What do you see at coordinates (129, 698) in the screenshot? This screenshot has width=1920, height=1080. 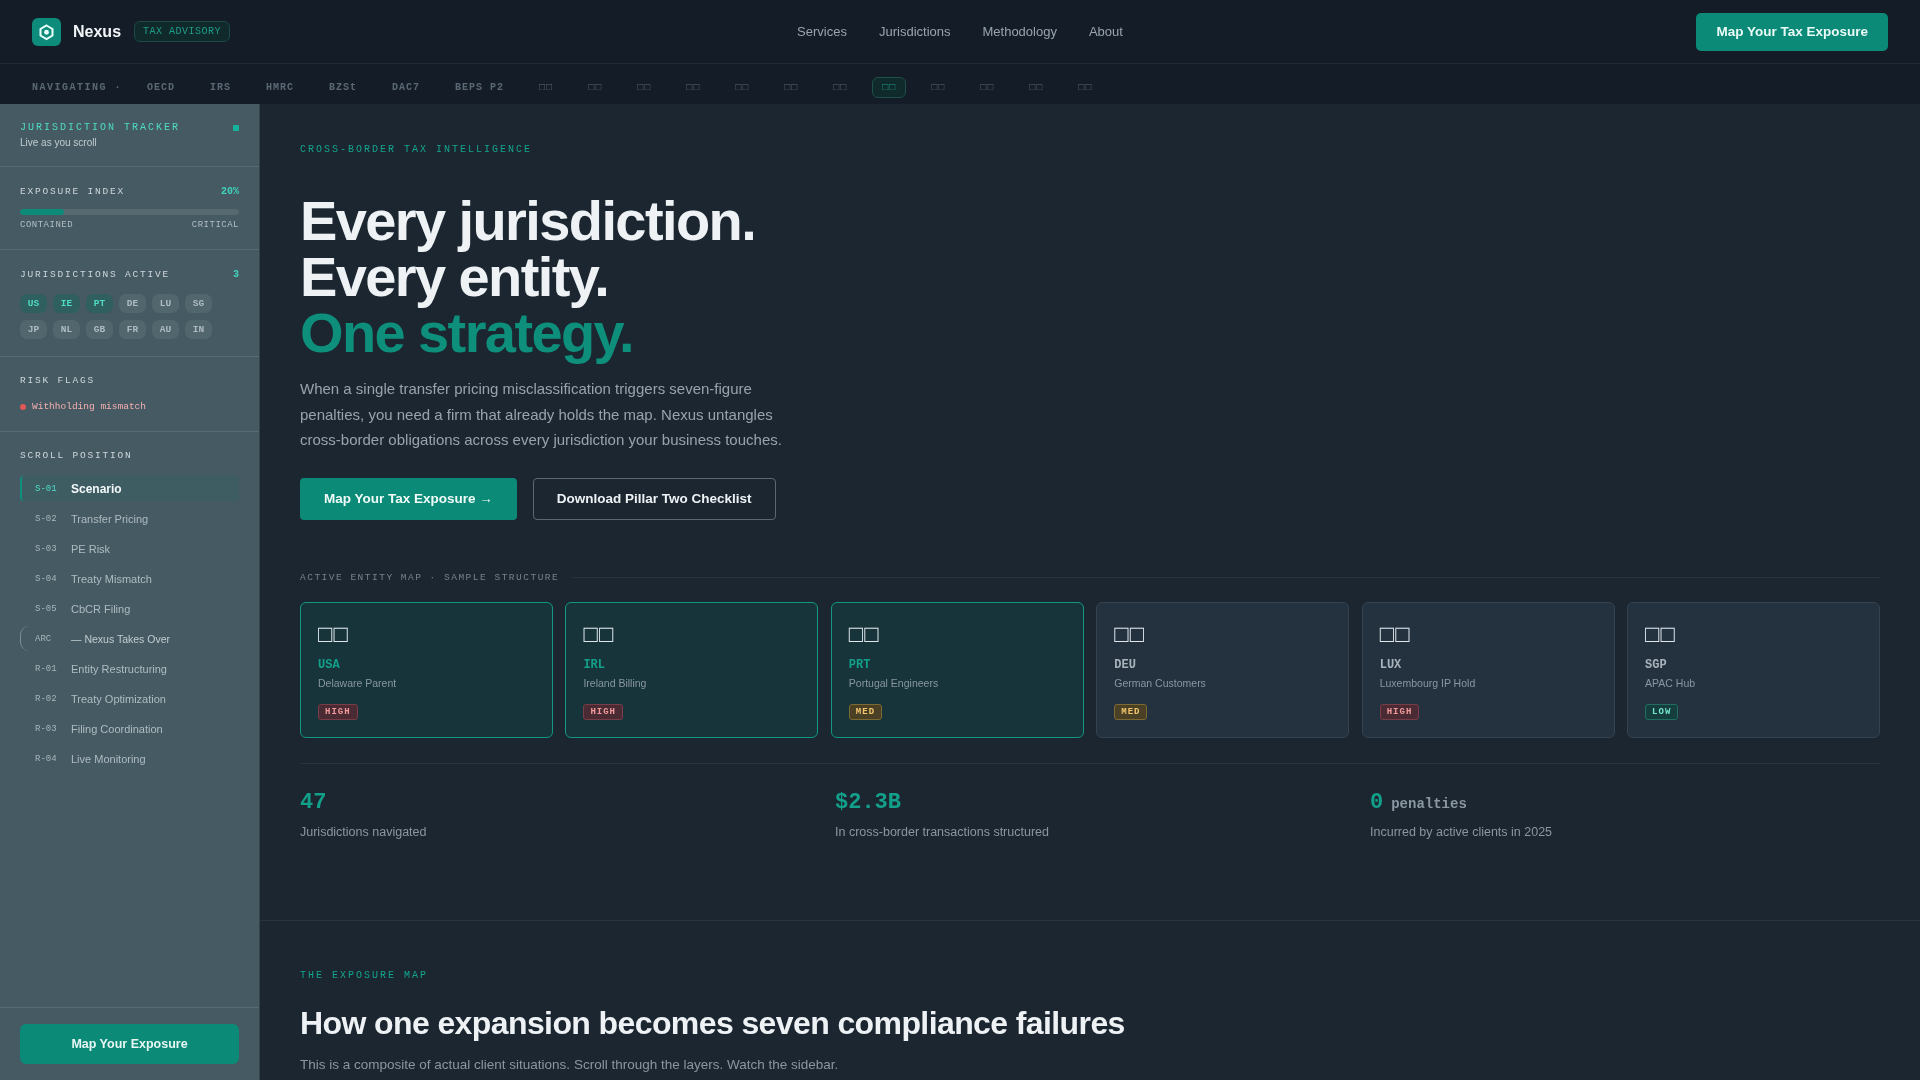 I see `scroll-nav-item: R-02 Treaty Optimization` at bounding box center [129, 698].